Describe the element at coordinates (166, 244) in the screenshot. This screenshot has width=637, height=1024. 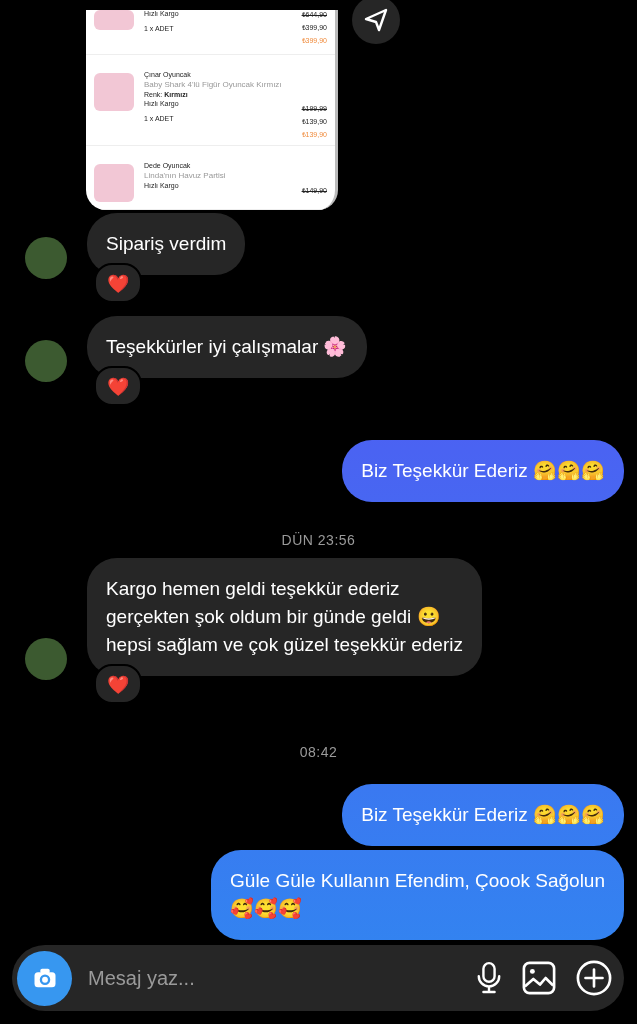
I see `message-bubble: Sipariş verdim` at that location.